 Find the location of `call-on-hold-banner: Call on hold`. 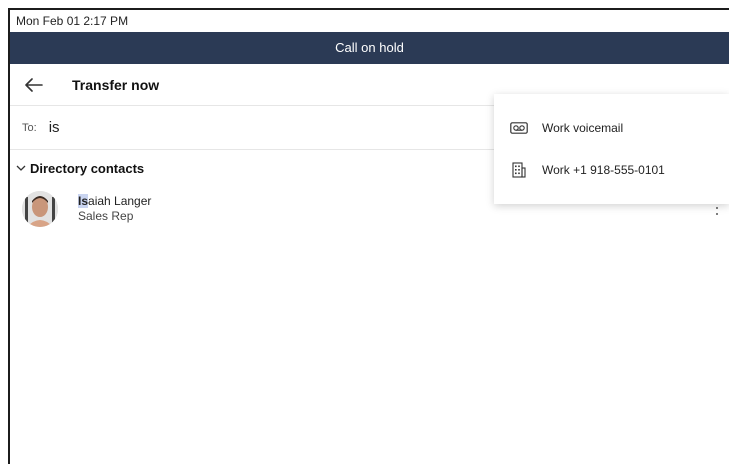

call-on-hold-banner: Call on hold is located at coordinates (369, 48).